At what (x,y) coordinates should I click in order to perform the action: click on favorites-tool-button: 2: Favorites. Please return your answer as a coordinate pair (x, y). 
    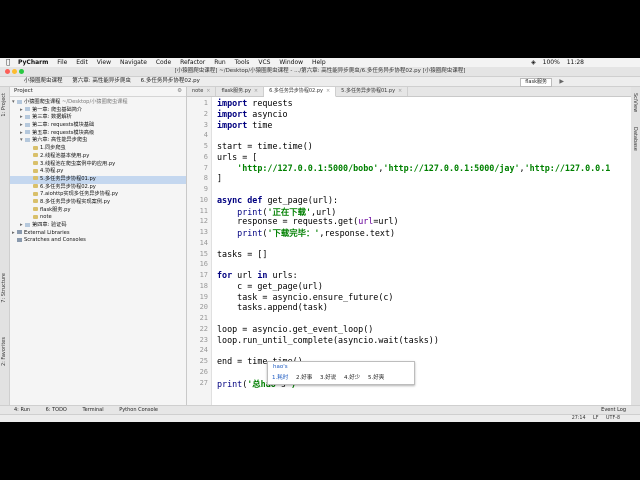
    Looking at the image, I should click on (4, 351).